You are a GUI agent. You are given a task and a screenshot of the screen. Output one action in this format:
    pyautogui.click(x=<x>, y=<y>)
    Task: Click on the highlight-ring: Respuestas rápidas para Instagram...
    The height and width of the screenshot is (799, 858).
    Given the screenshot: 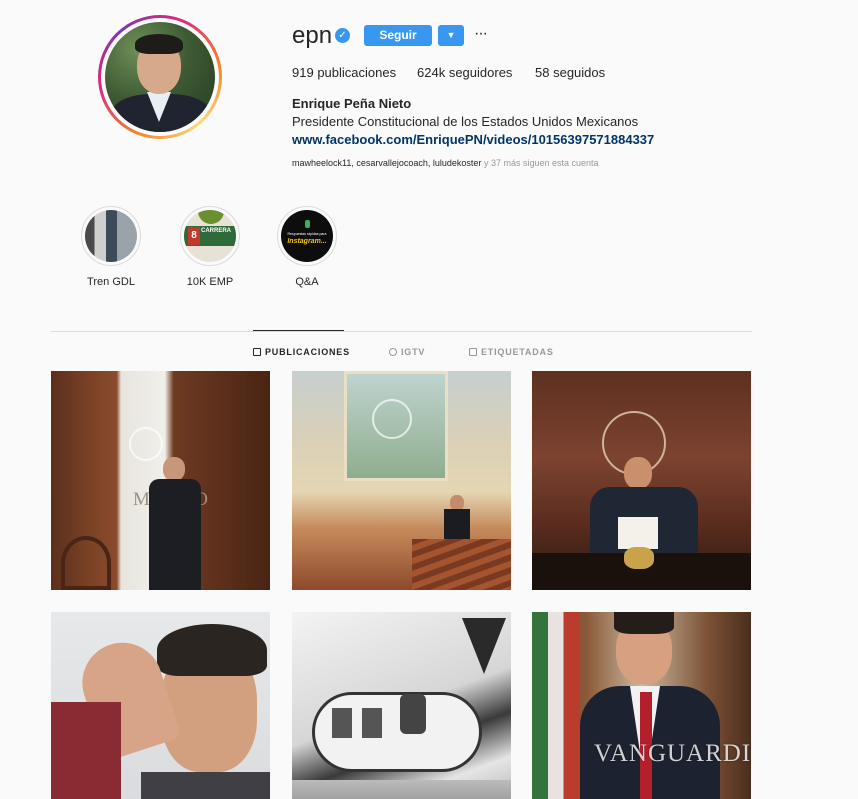 What is the action you would take?
    pyautogui.click(x=307, y=236)
    